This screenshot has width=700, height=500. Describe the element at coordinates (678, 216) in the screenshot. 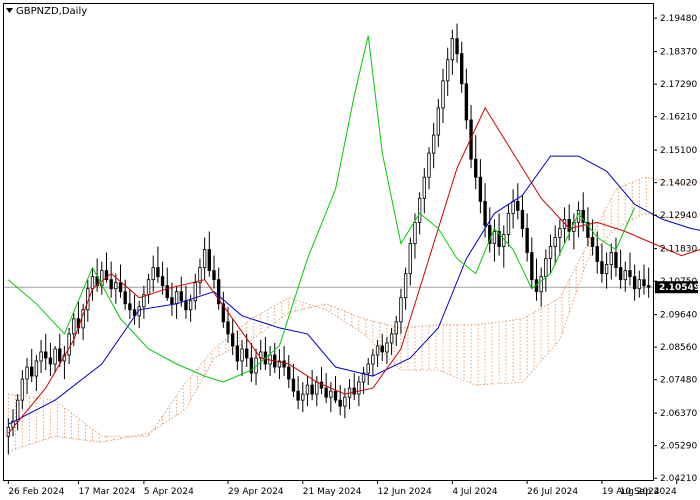

I see `y-tick-label: 2.12940` at that location.